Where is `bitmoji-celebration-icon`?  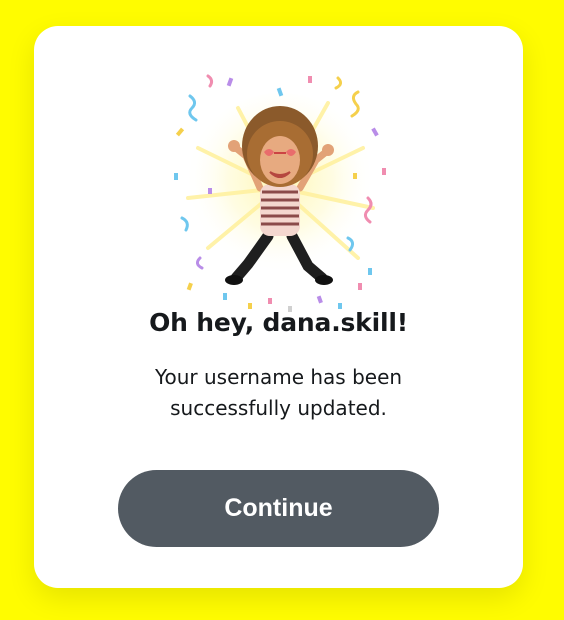 bitmoji-celebration-icon is located at coordinates (280, 193).